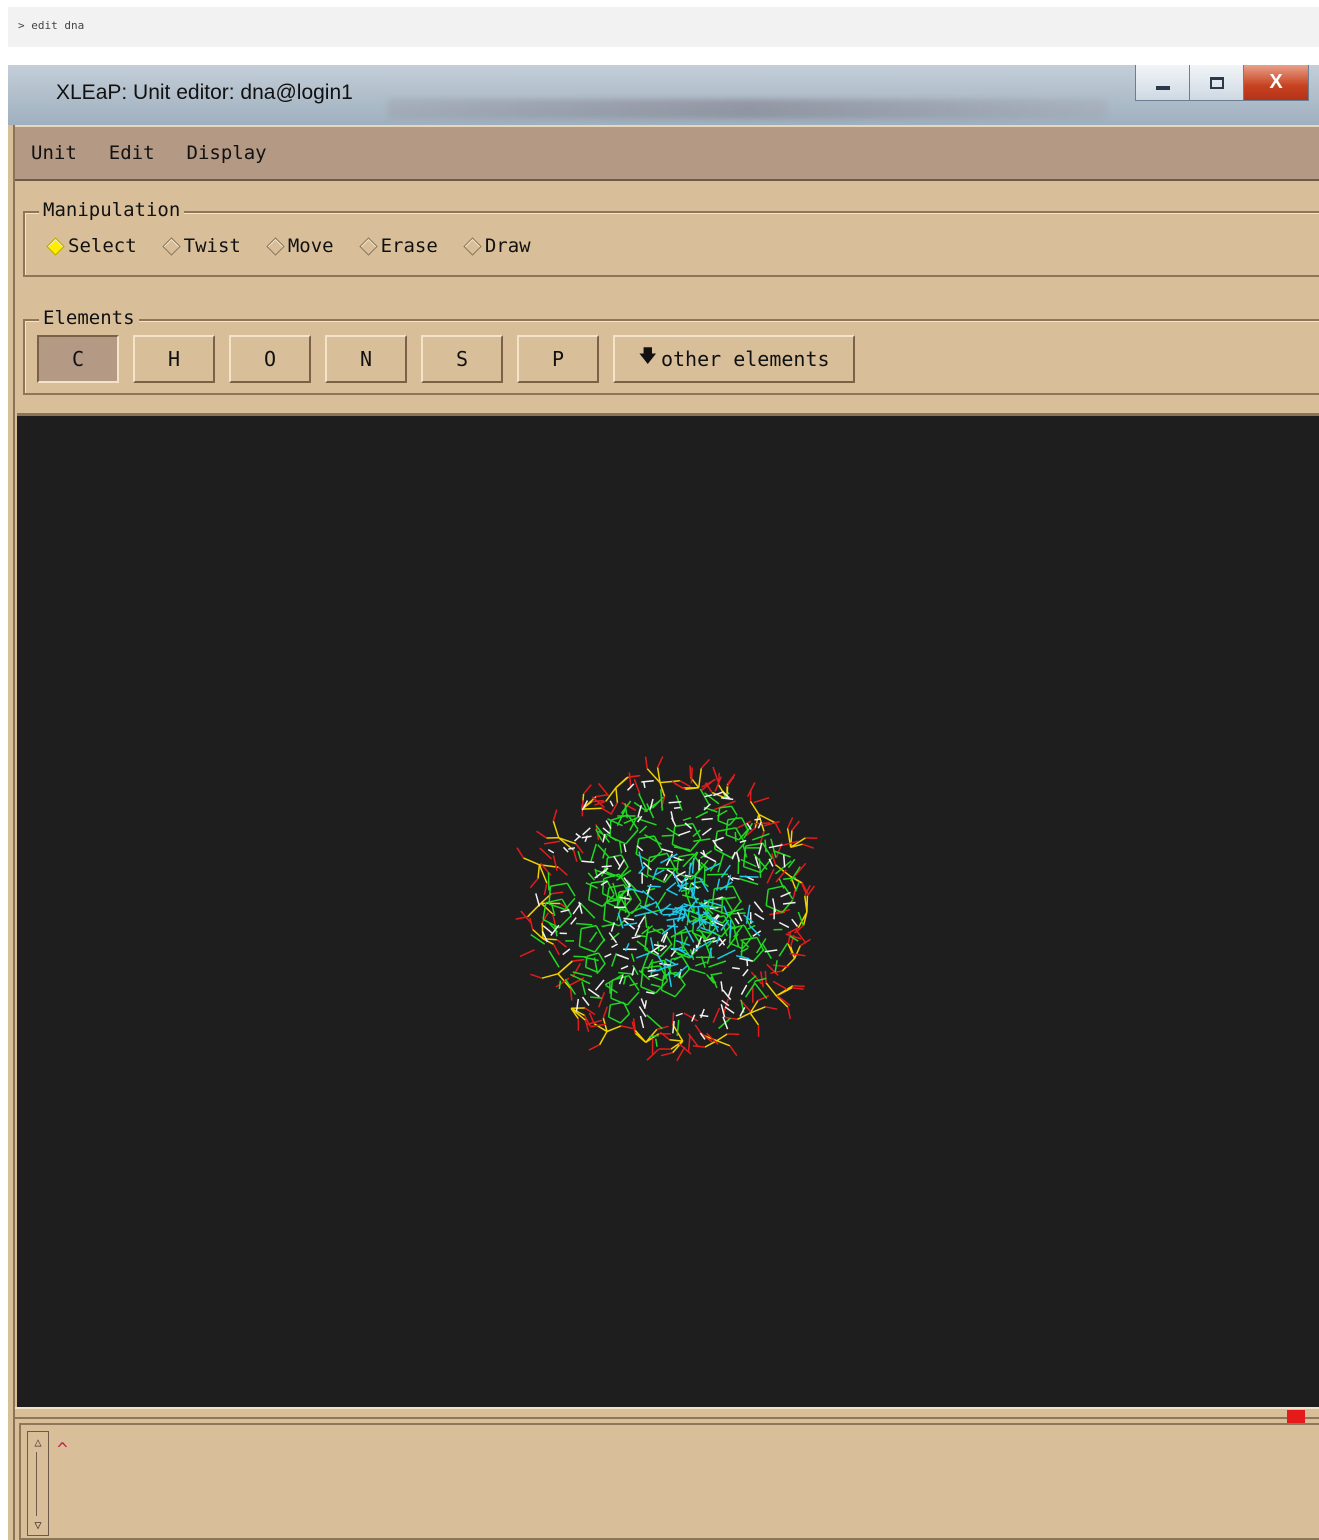 The width and height of the screenshot is (1319, 1540). I want to click on close-button: X, so click(1276, 83).